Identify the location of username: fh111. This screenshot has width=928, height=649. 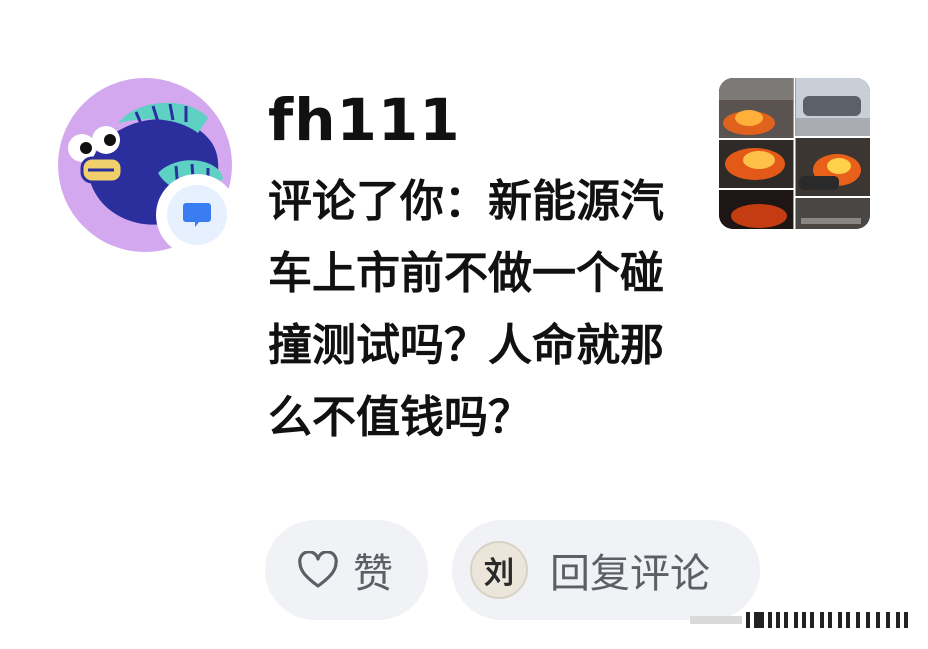
(364, 120).